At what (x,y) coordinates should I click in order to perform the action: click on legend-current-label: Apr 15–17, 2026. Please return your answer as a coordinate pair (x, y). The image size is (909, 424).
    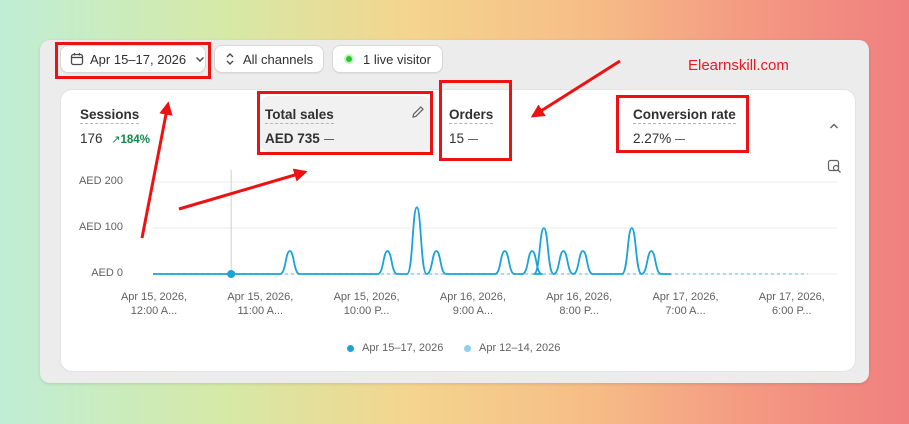
    Looking at the image, I should click on (403, 348).